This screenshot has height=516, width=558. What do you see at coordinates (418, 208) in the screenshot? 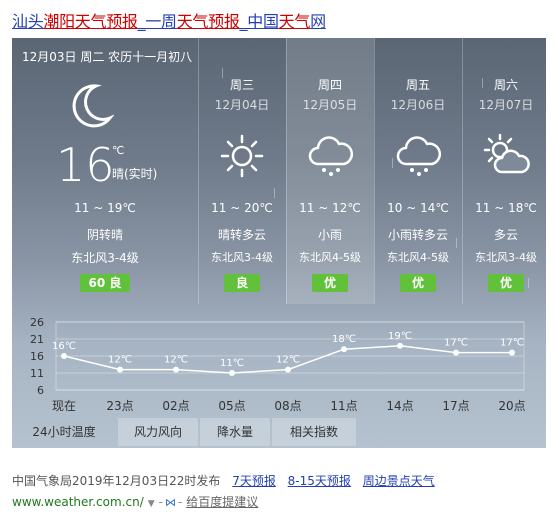
I see `day-temp-range: 10 ~ 14℃` at bounding box center [418, 208].